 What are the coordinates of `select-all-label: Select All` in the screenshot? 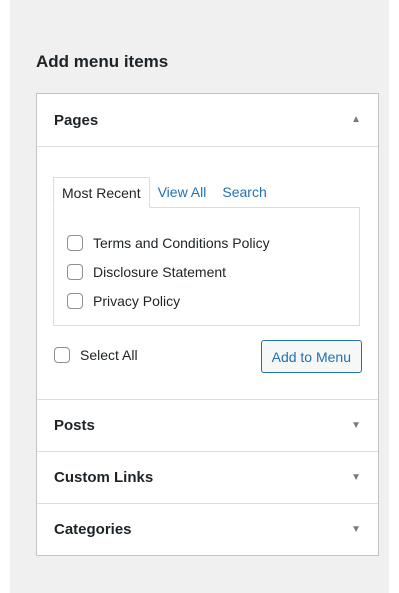 It's located at (109, 355).